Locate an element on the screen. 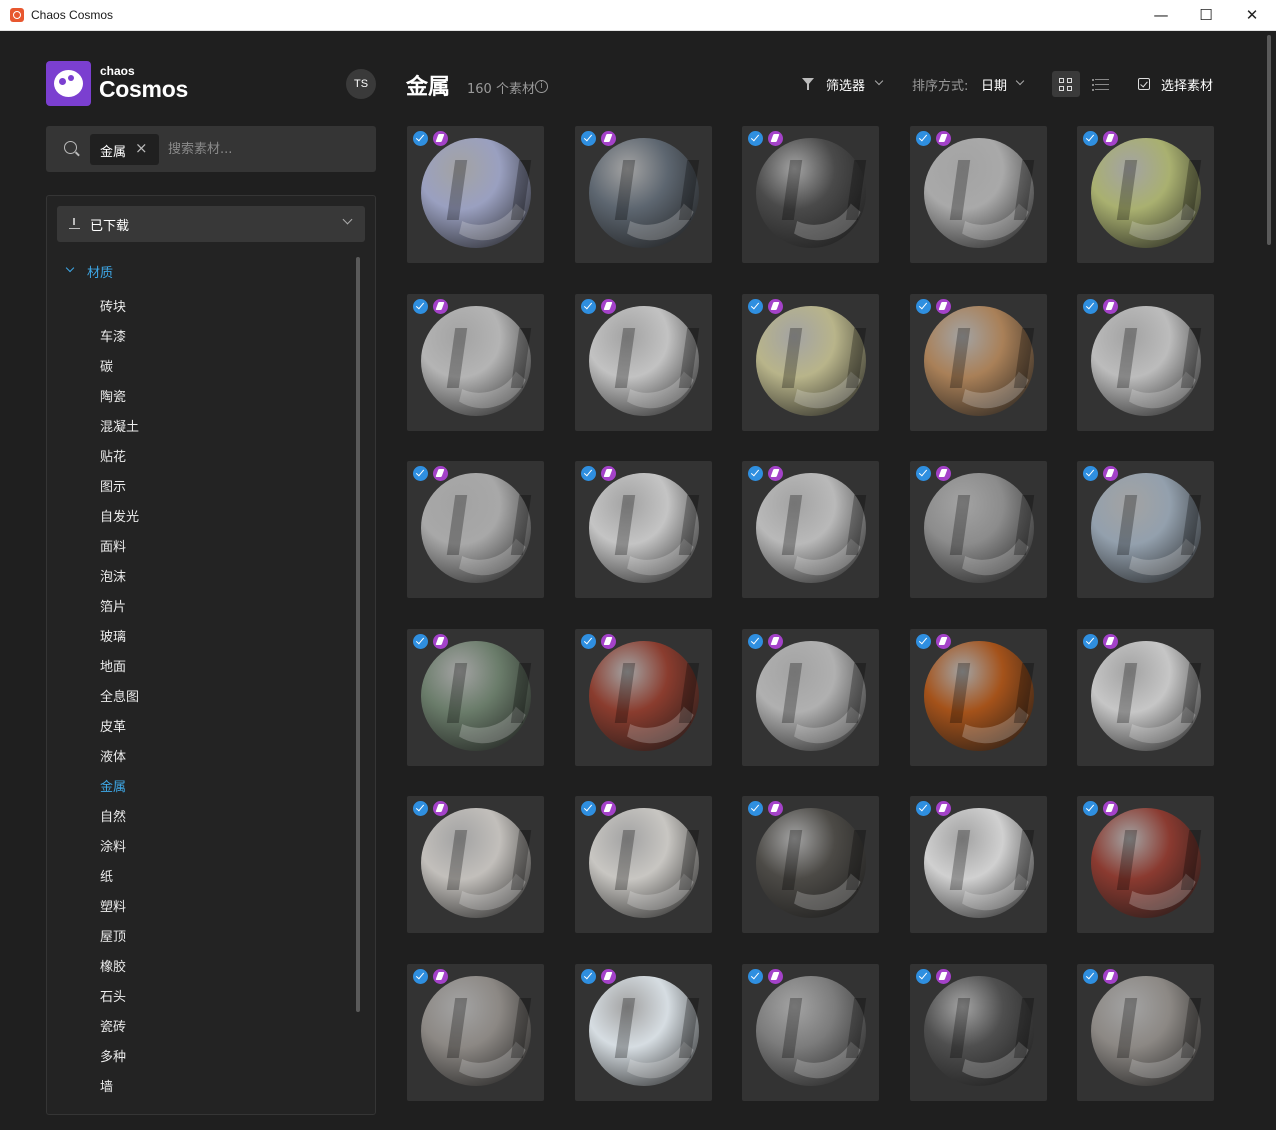 This screenshot has height=1130, width=1276. category-item: 贴花 is located at coordinates (200, 461).